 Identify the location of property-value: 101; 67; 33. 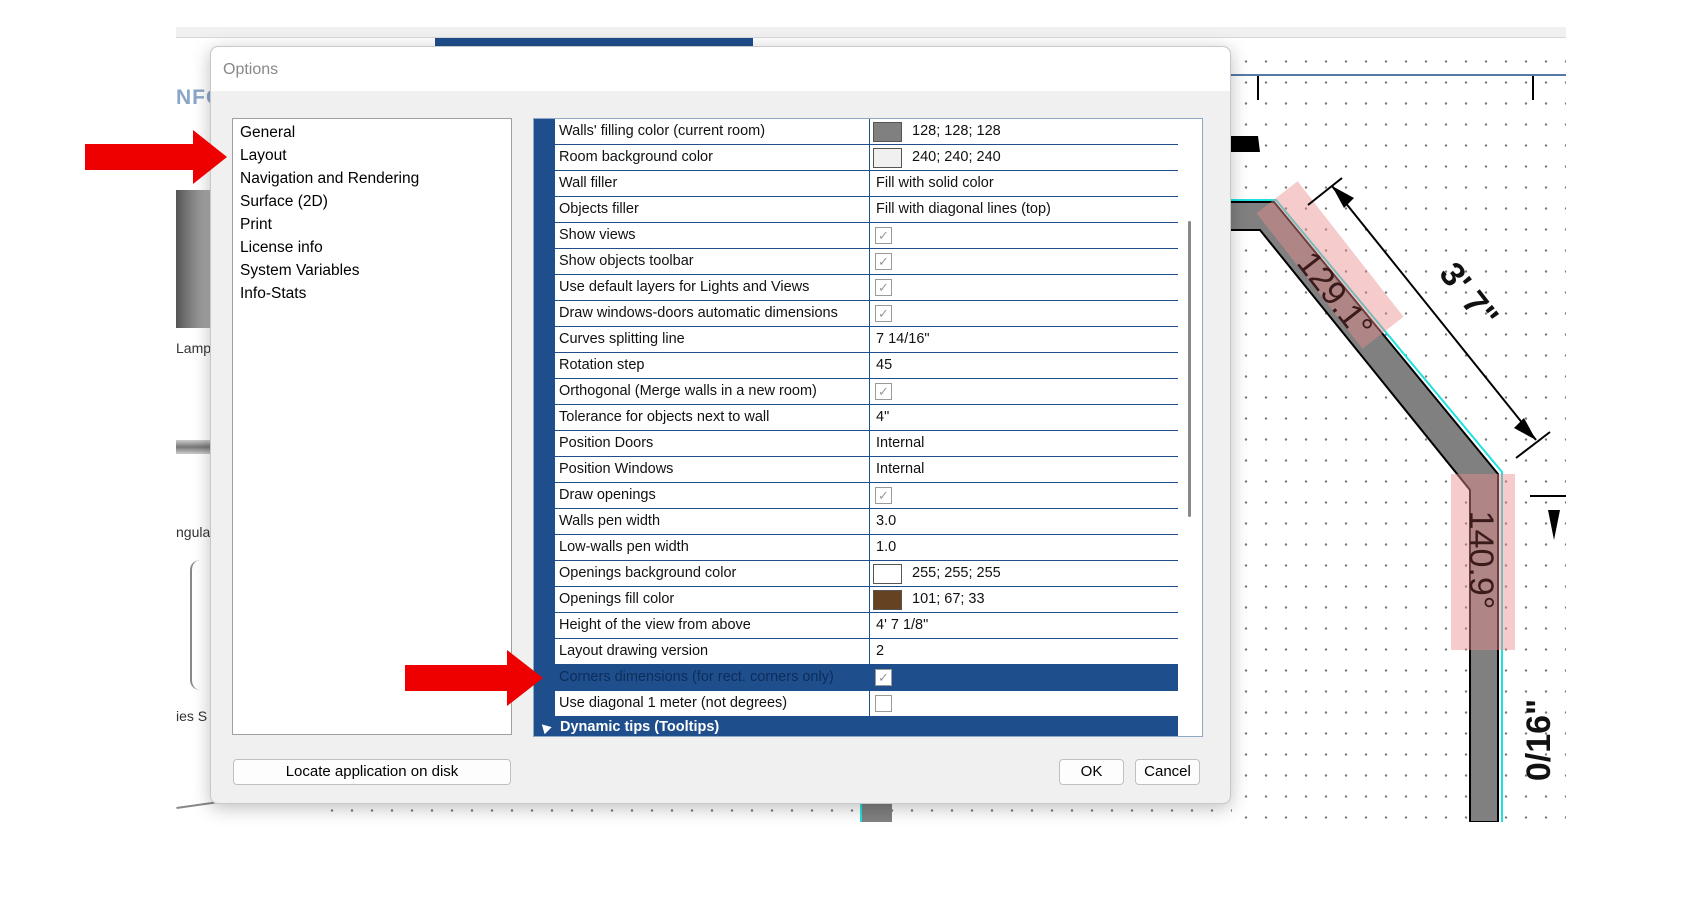
(948, 599).